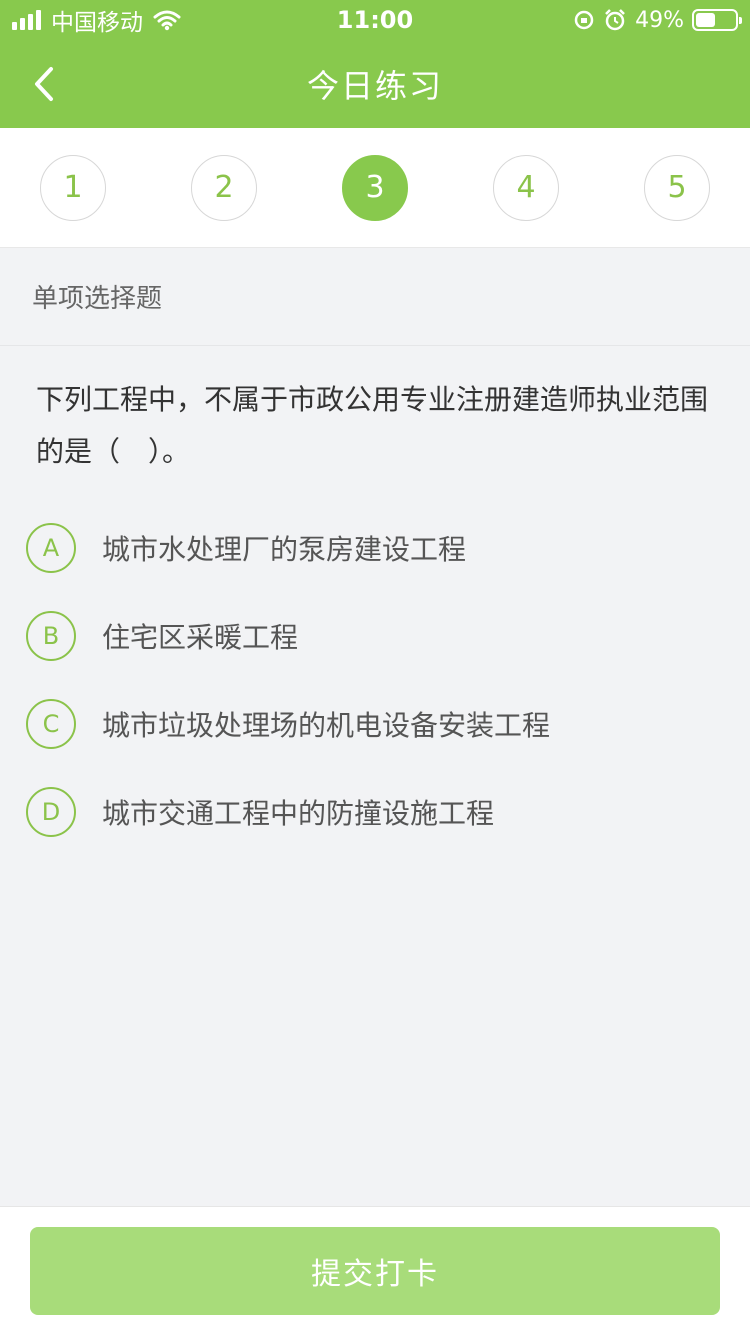 The width and height of the screenshot is (750, 1334). What do you see at coordinates (73, 187) in the screenshot?
I see `step-1: 1` at bounding box center [73, 187].